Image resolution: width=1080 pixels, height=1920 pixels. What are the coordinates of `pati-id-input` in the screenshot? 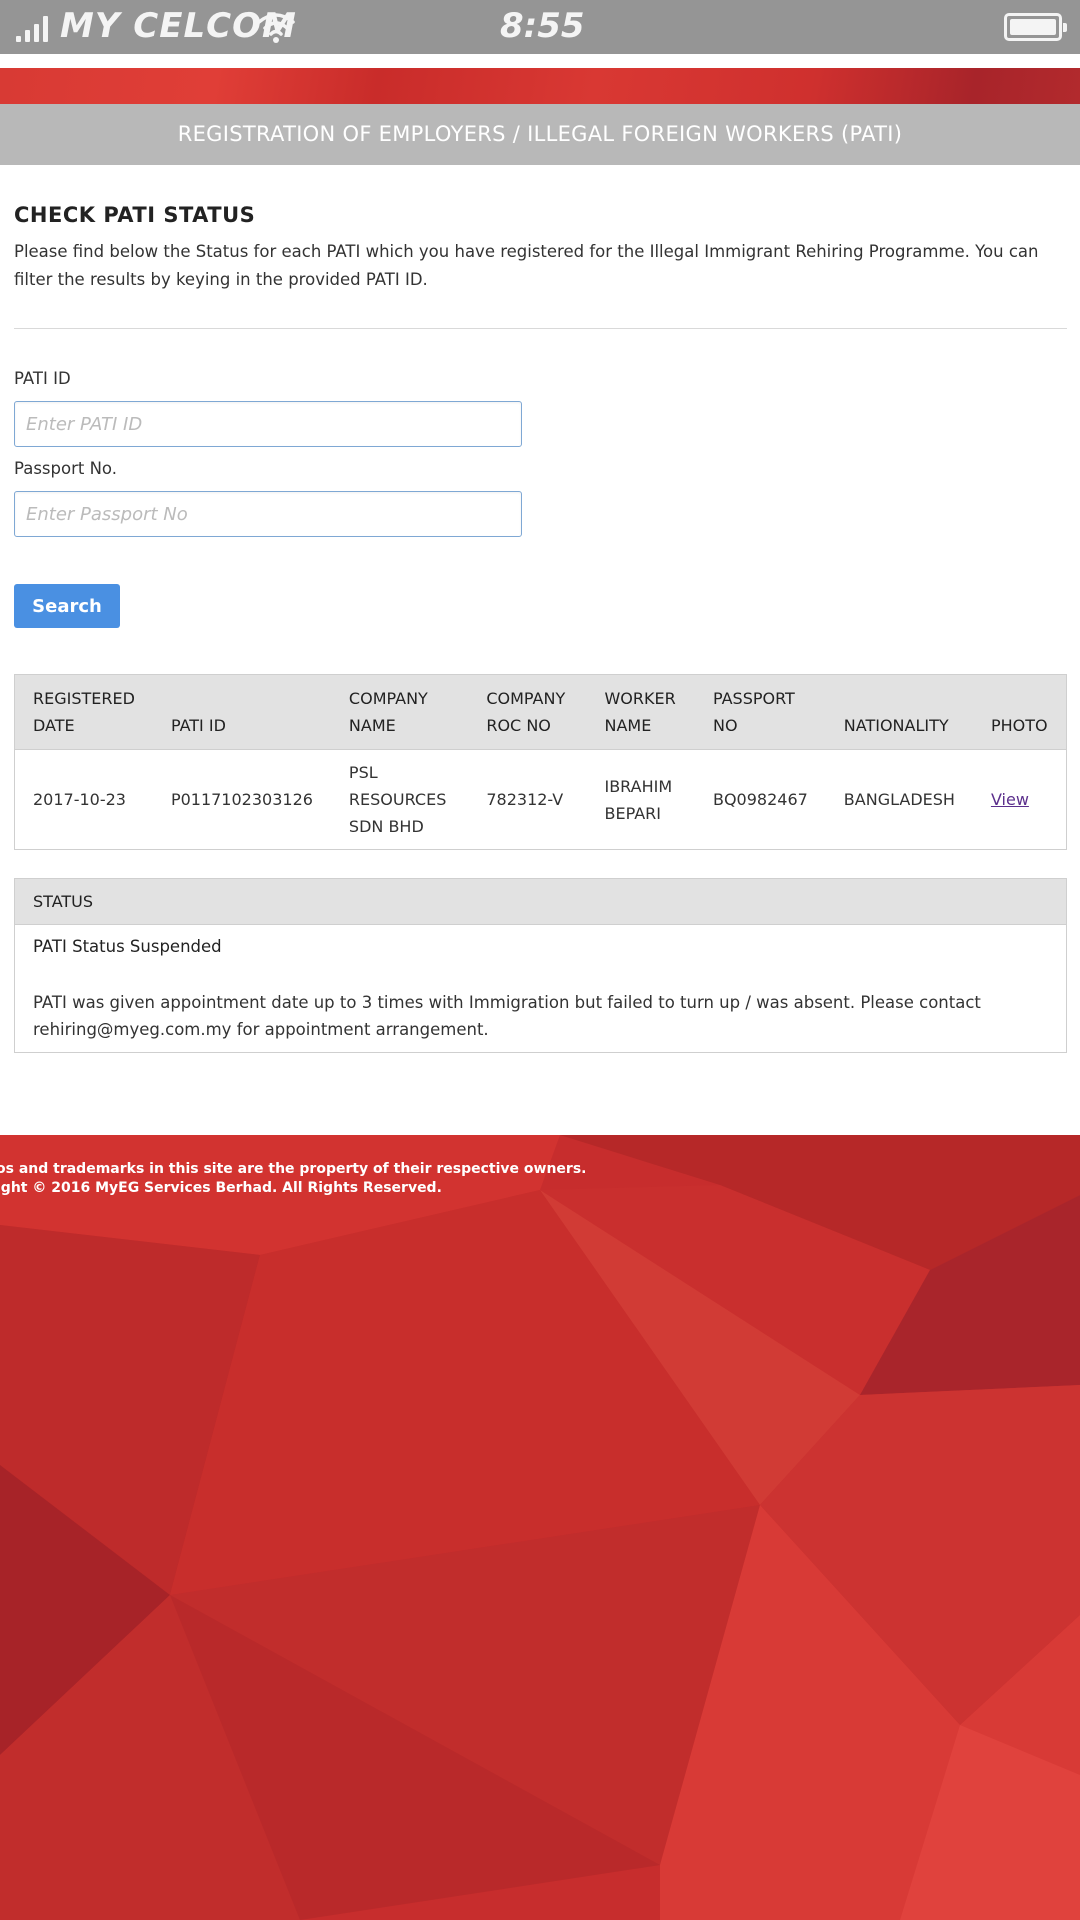 It's located at (268, 424).